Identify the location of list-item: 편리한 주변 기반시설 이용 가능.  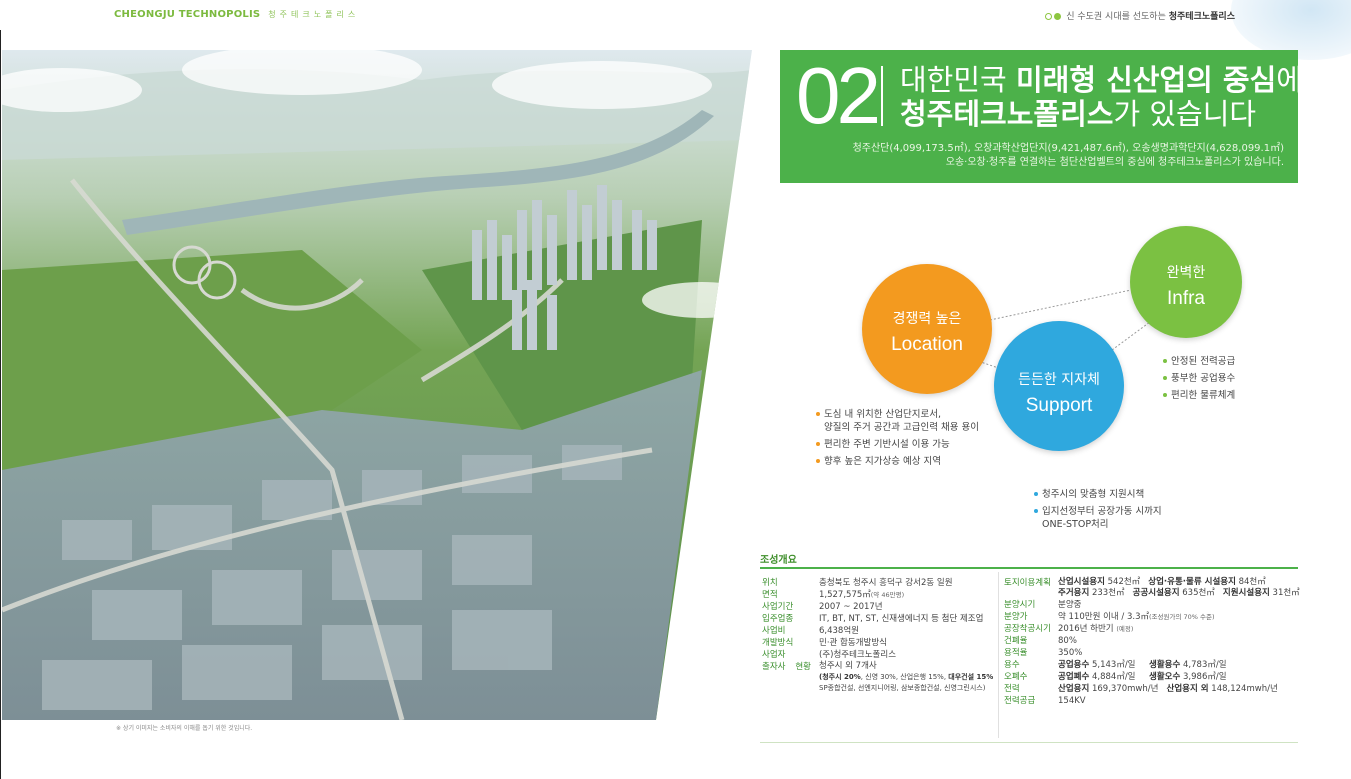
(897, 444).